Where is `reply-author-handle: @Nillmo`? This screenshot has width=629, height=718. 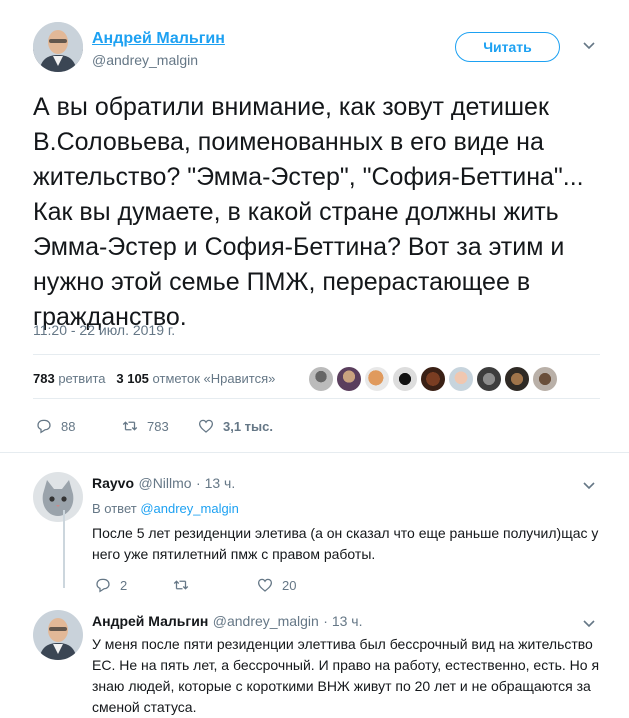 reply-author-handle: @Nillmo is located at coordinates (164, 483).